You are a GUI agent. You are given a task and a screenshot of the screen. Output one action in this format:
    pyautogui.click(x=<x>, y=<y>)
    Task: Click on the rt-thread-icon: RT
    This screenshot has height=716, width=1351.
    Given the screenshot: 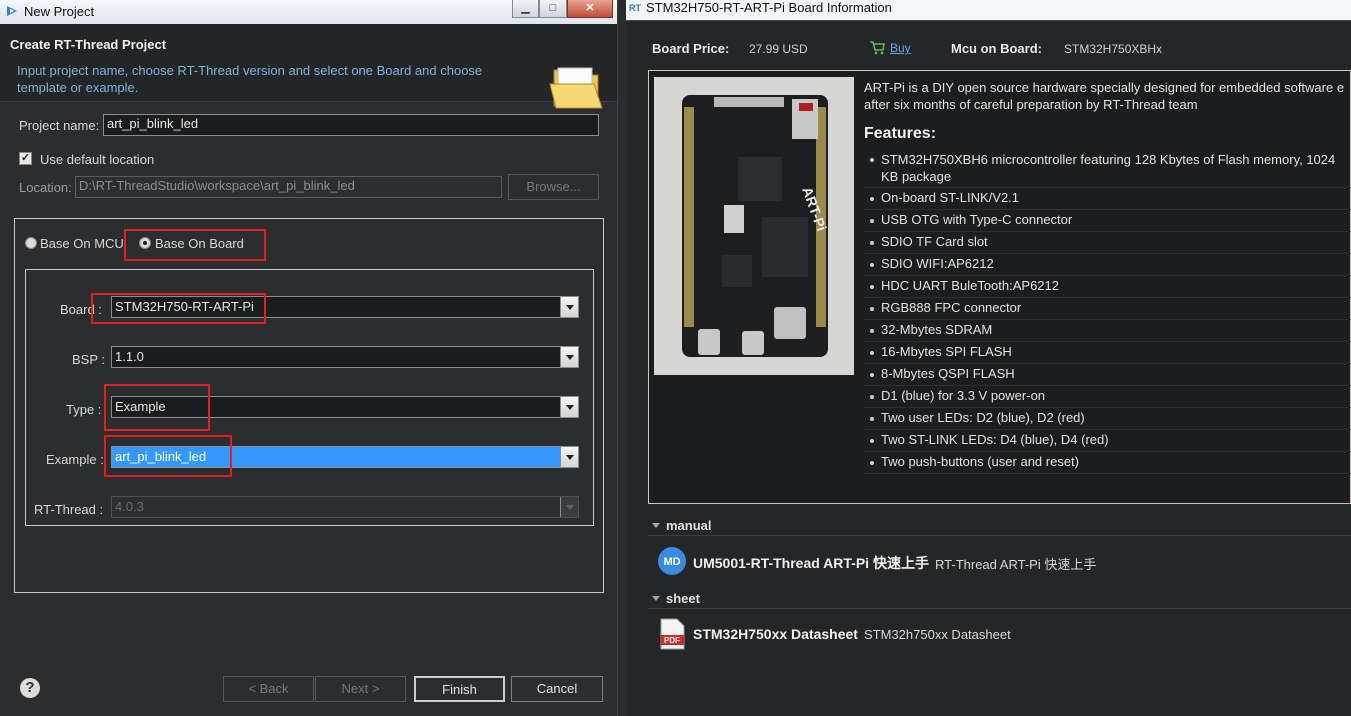 What is the action you would take?
    pyautogui.click(x=635, y=8)
    